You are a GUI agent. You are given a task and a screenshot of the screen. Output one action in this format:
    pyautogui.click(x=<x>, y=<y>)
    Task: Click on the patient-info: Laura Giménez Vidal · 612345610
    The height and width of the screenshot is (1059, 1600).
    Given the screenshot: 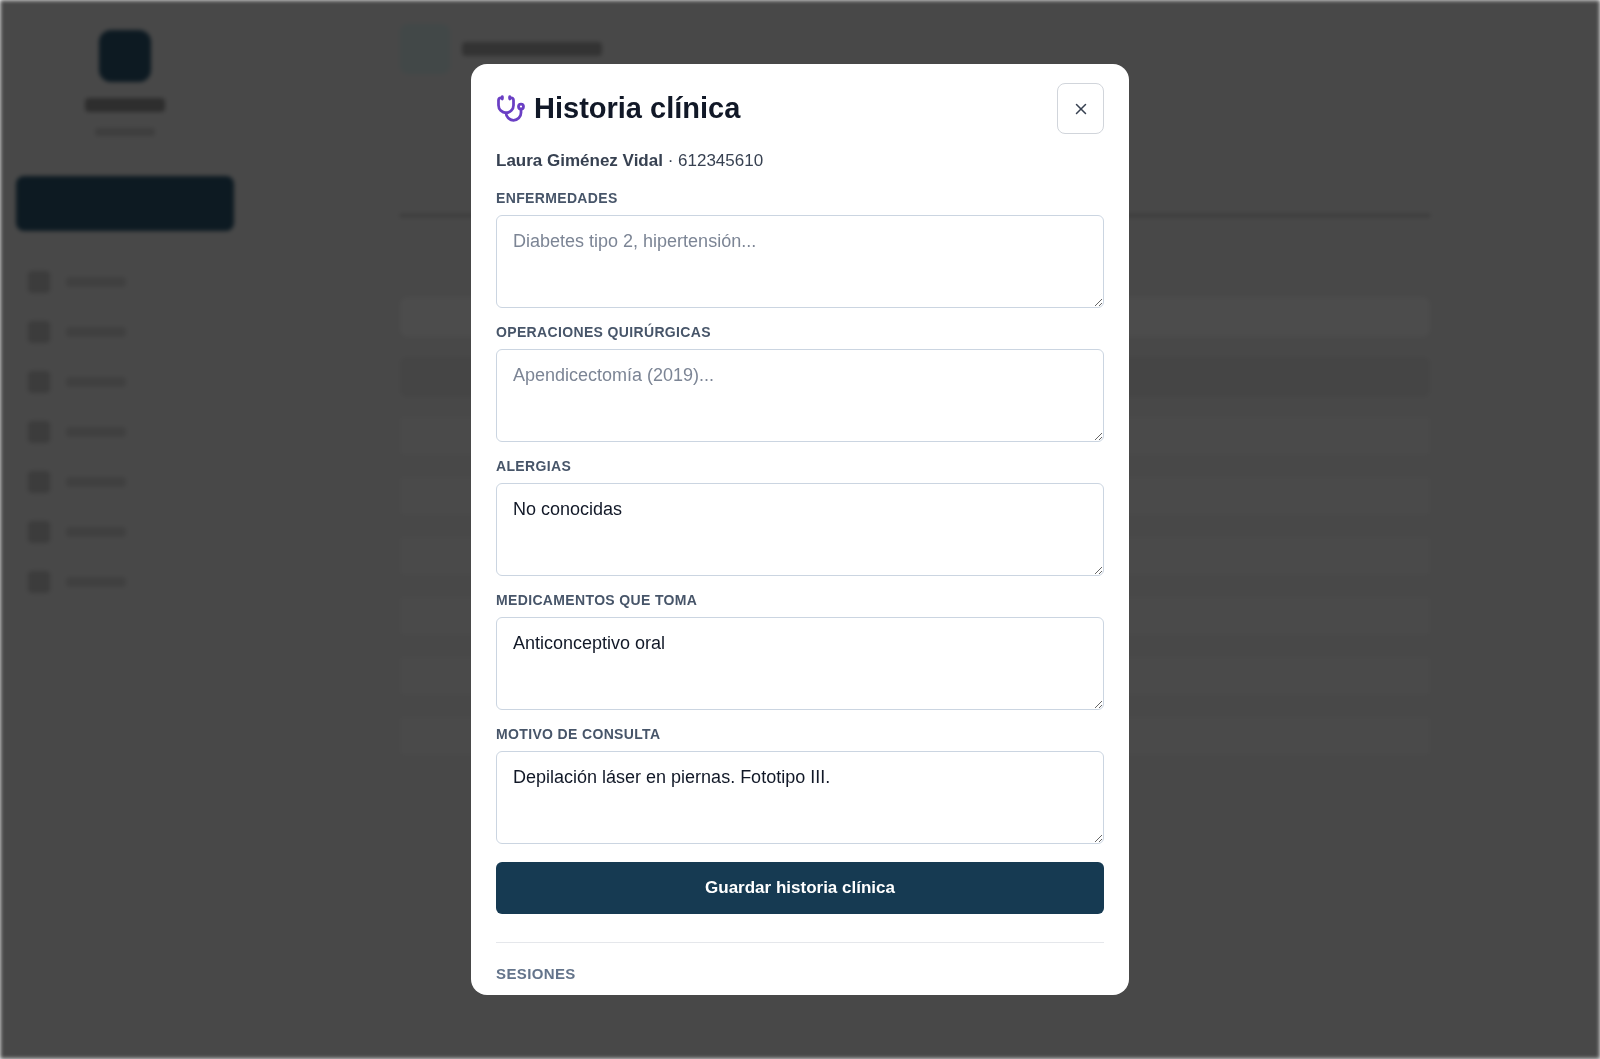 What is the action you would take?
    pyautogui.click(x=630, y=161)
    